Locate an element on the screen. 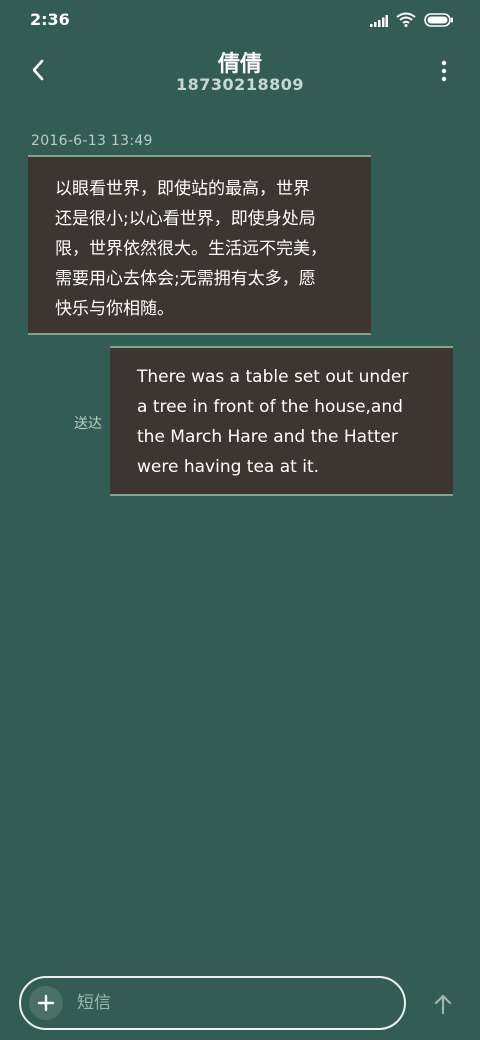 The image size is (480, 1040). message-line: 快乐与你相随。 is located at coordinates (114, 309).